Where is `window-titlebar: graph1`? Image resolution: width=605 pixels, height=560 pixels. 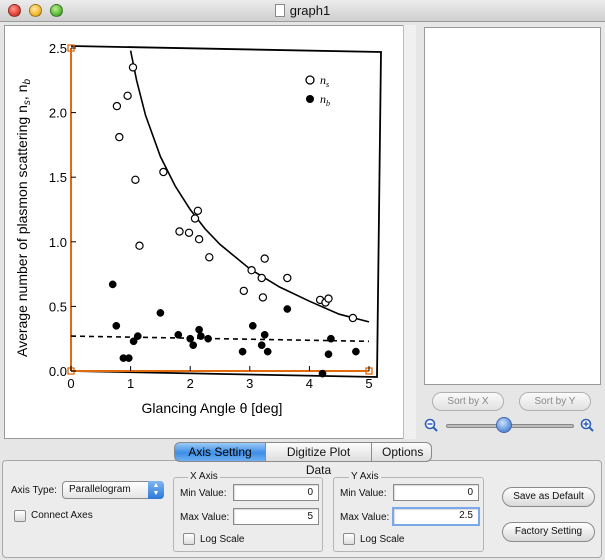 window-titlebar: graph1 is located at coordinates (302, 11).